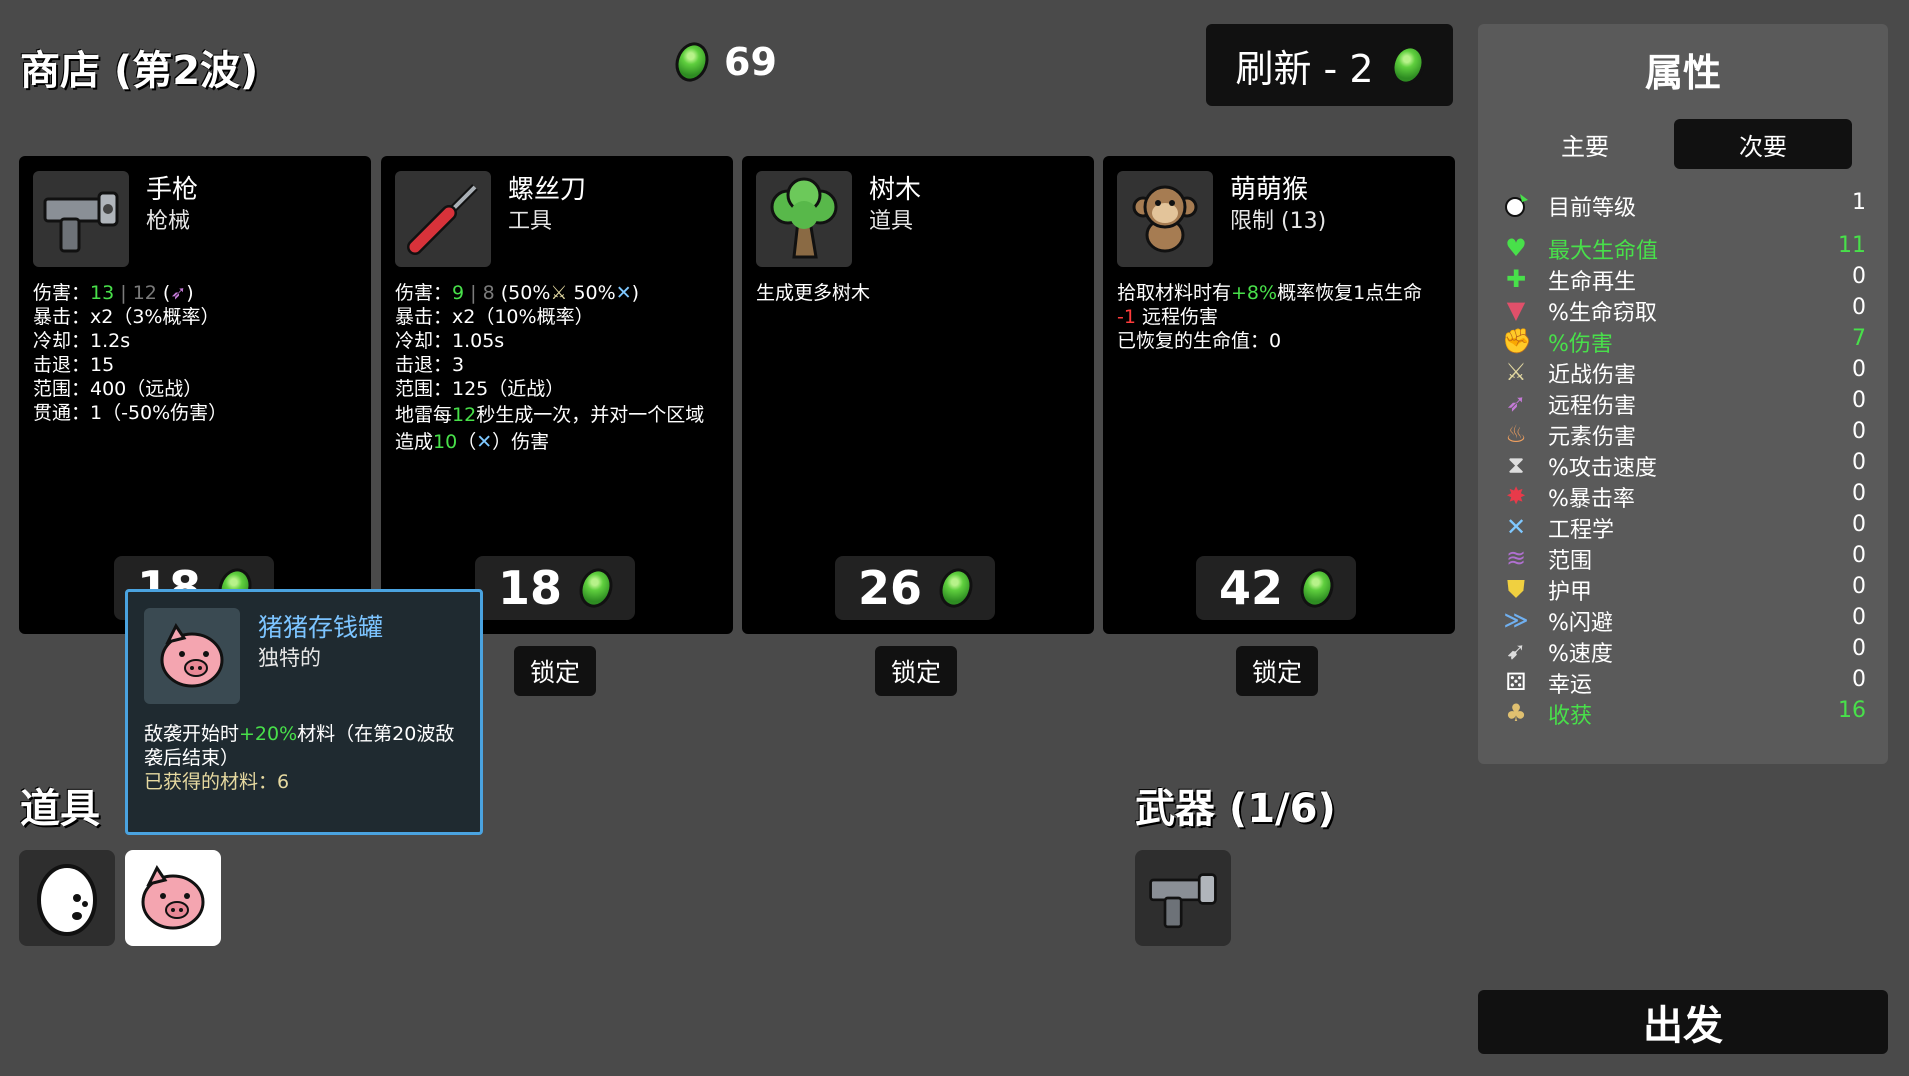  What do you see at coordinates (1683, 372) in the screenshot?
I see `stat-row: ⚔ 近战伤害 0` at bounding box center [1683, 372].